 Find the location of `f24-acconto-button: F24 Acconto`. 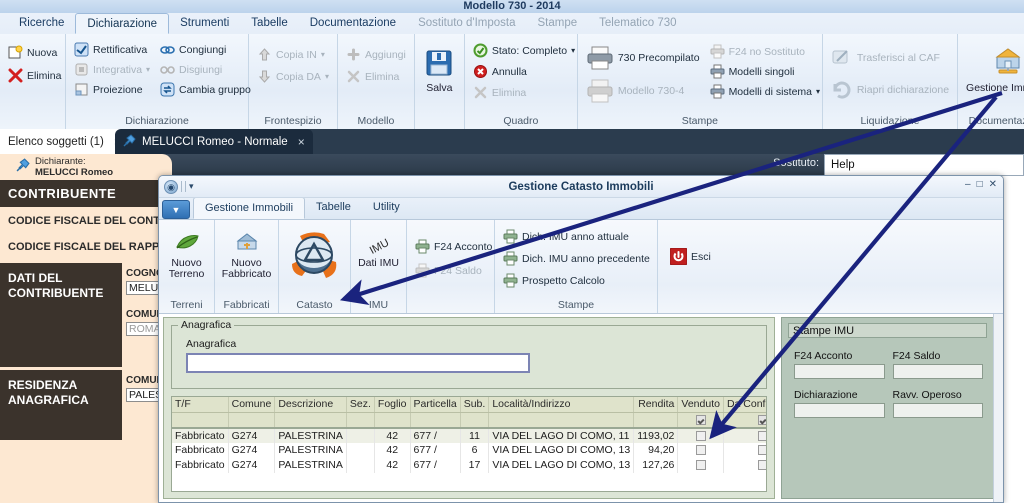

f24-acconto-button: F24 Acconto is located at coordinates (453, 246).